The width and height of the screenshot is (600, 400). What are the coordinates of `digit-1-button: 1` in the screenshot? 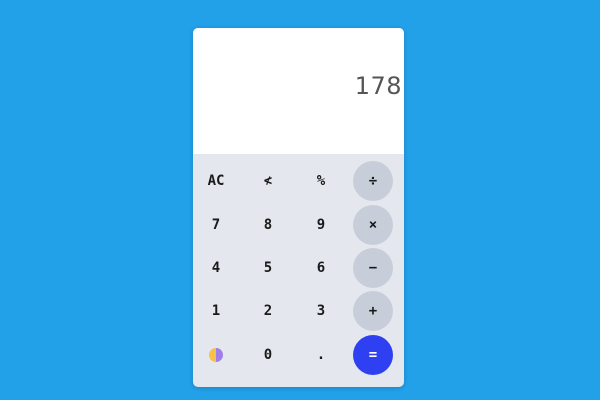 It's located at (216, 311).